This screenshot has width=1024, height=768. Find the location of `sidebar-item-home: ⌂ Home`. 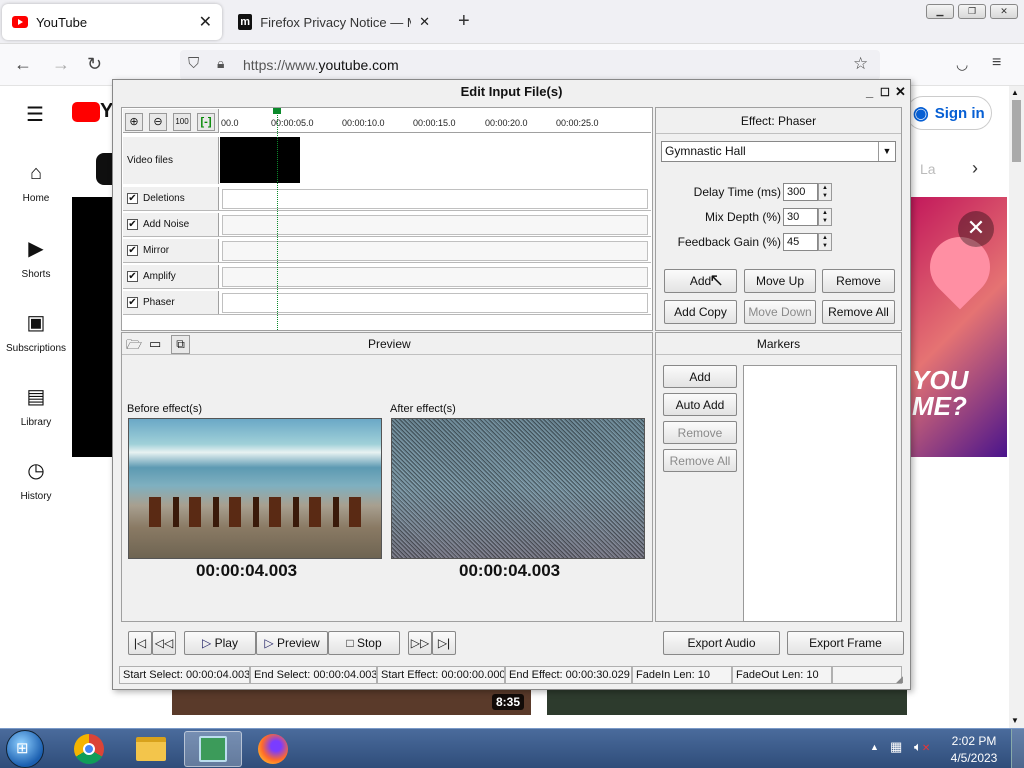

sidebar-item-home: ⌂ Home is located at coordinates (36, 183).